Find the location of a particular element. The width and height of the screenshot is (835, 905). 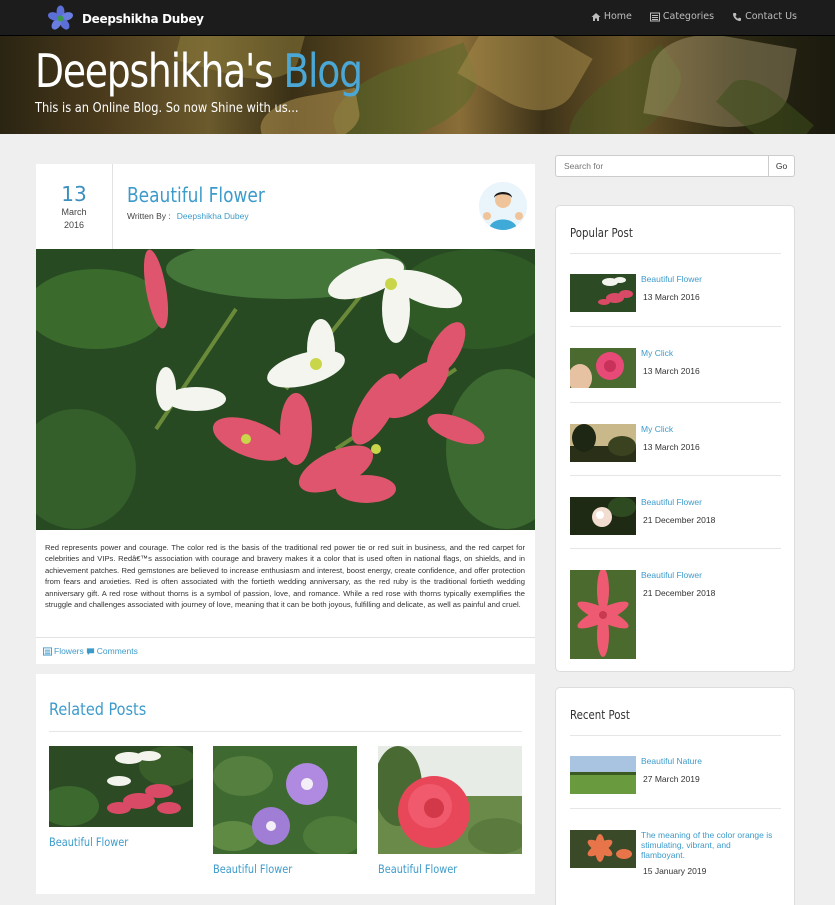

brand: Deepshikha Dubey is located at coordinates (125, 18).